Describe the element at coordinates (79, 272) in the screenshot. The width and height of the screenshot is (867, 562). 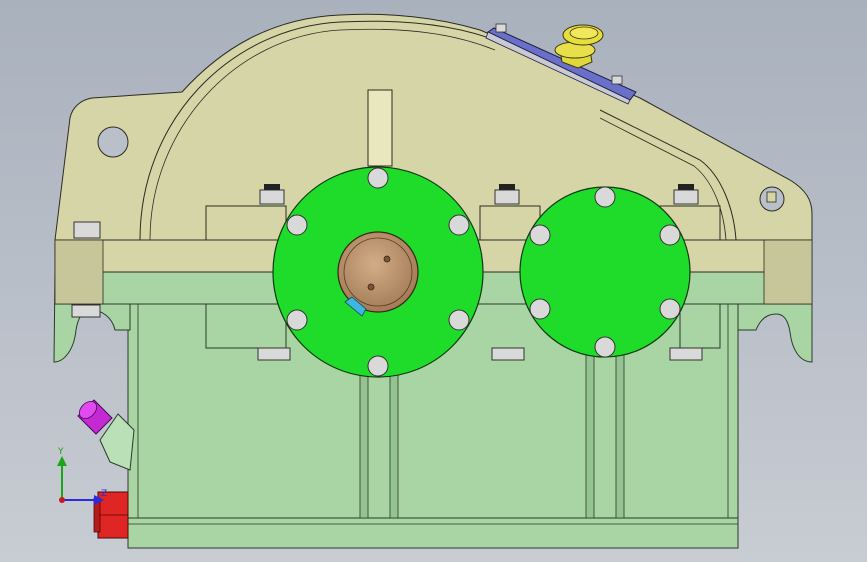
I see `cover-left-edge-strip` at that location.